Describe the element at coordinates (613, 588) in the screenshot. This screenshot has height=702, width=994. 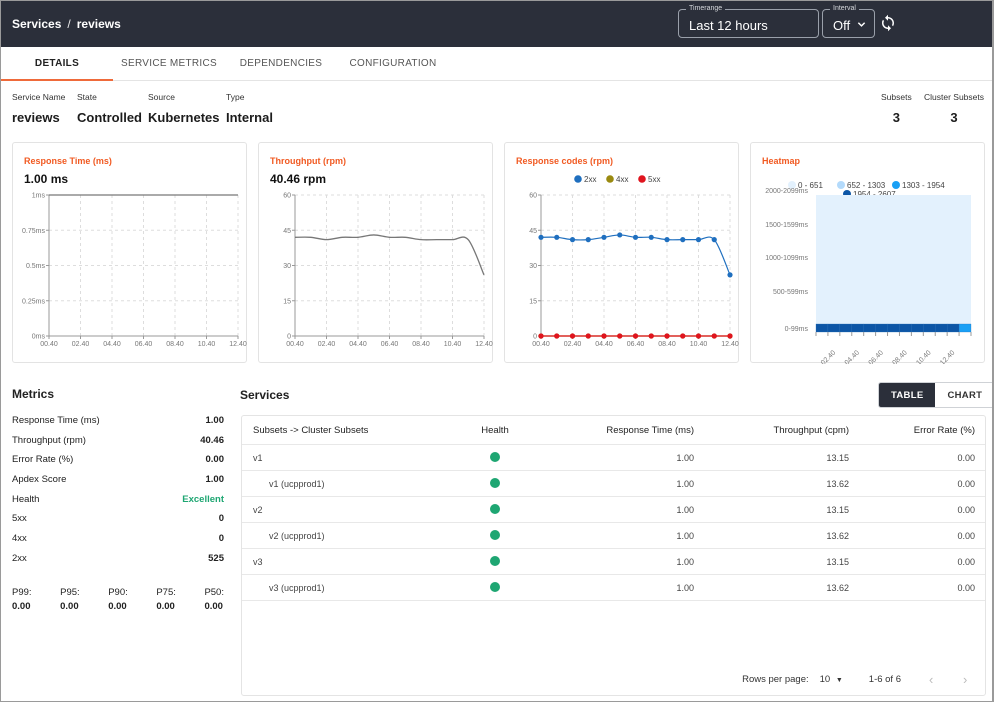
I see `table-row: v3 (ucpprod1) 1.00 13.62 0.00` at that location.